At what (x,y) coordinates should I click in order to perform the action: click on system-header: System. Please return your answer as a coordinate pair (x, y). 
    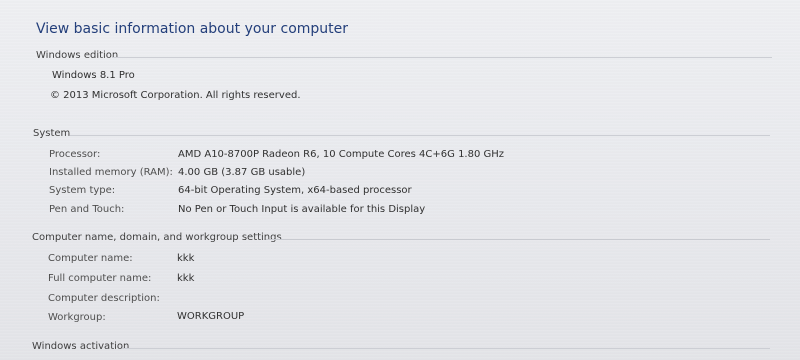
    Looking at the image, I should click on (52, 133).